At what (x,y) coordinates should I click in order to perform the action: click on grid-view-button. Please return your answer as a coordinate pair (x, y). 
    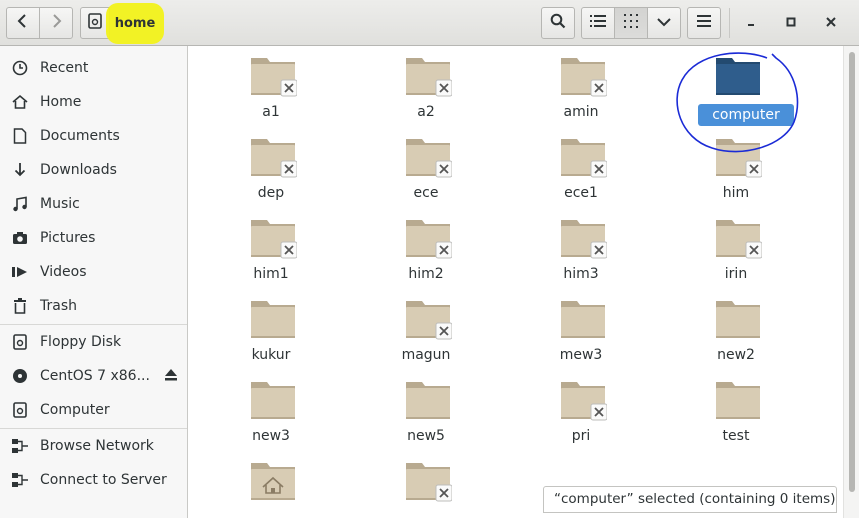
    Looking at the image, I should click on (631, 23).